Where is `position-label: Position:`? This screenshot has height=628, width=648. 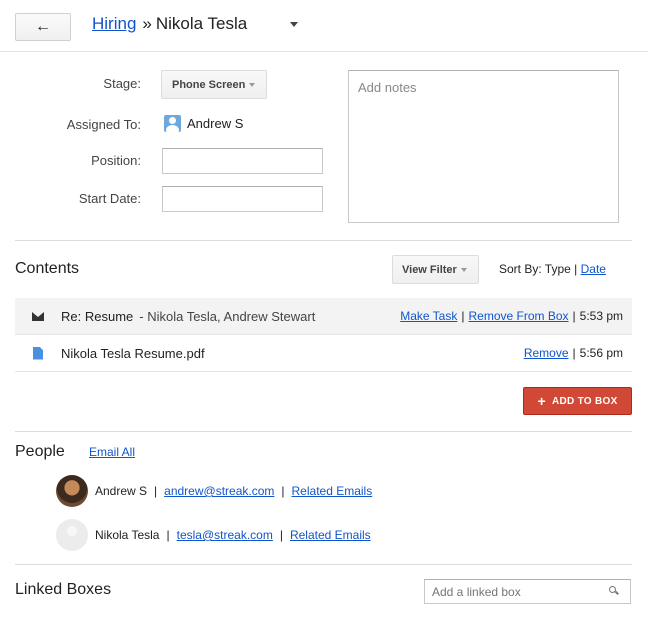
position-label: Position: is located at coordinates (116, 160).